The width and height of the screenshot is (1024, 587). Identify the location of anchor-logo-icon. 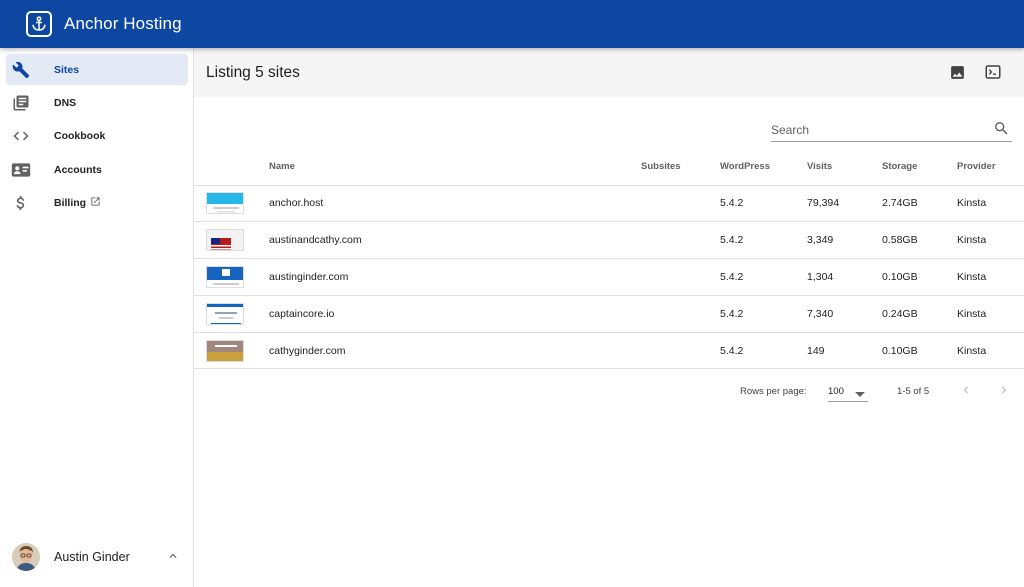
(39, 24).